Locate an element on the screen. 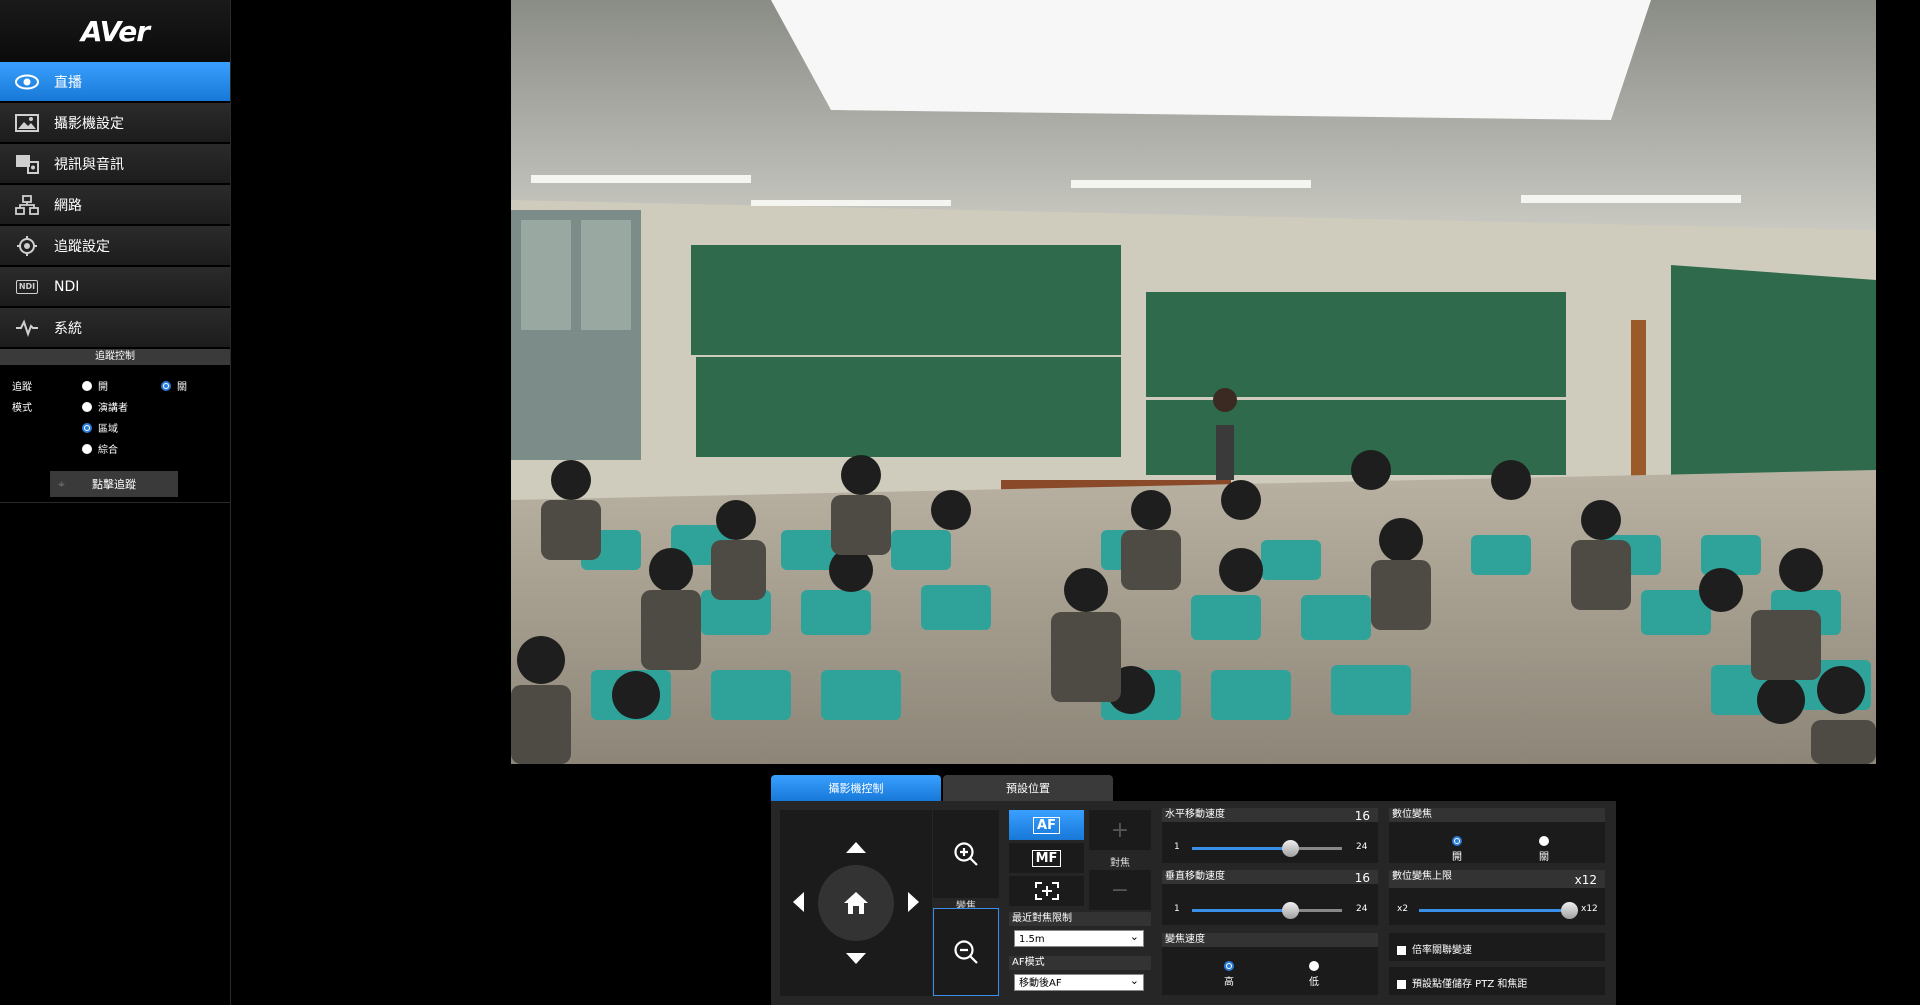 This screenshot has width=1920, height=1005. zoom-out-button is located at coordinates (966, 952).